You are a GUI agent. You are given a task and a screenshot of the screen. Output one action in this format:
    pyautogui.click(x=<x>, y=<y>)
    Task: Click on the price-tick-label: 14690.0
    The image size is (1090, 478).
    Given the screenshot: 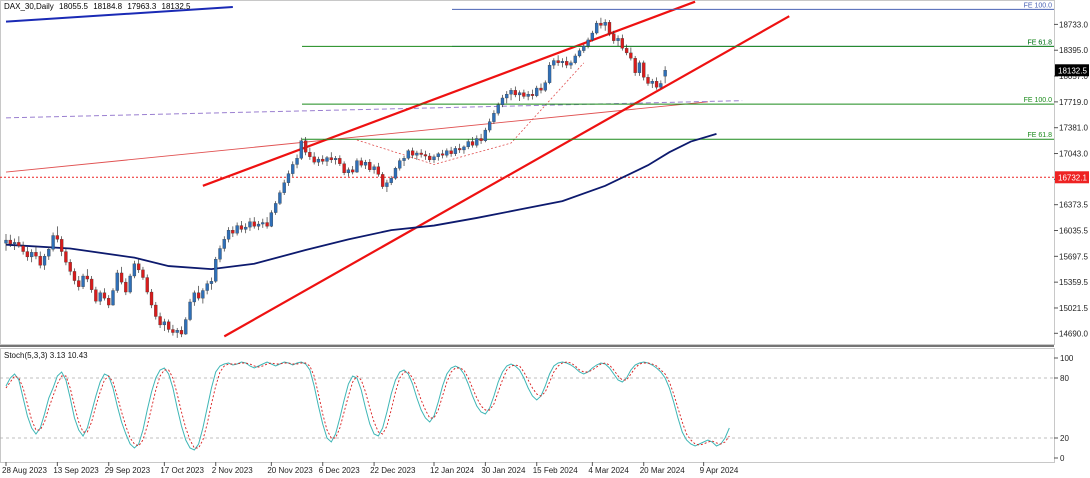 What is the action you would take?
    pyautogui.click(x=1073, y=333)
    